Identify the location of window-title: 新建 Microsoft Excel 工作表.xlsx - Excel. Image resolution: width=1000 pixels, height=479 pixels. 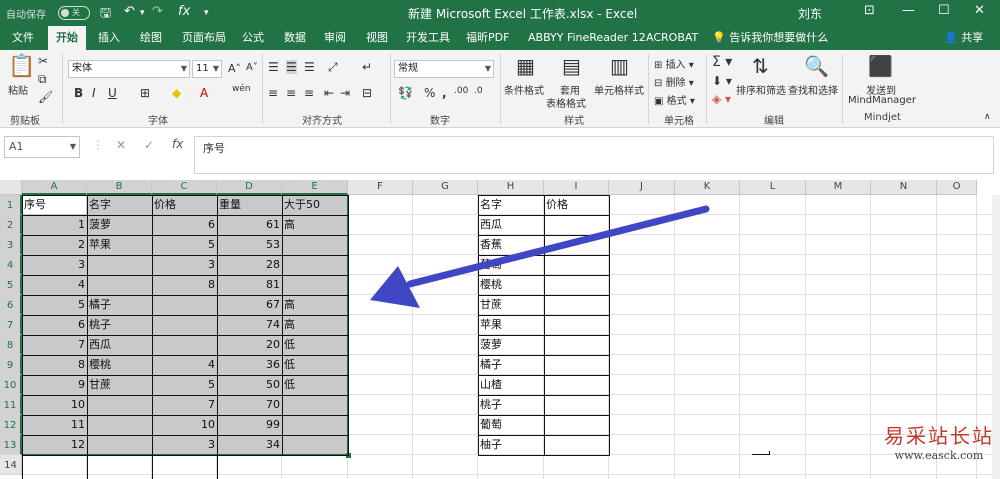
(523, 14).